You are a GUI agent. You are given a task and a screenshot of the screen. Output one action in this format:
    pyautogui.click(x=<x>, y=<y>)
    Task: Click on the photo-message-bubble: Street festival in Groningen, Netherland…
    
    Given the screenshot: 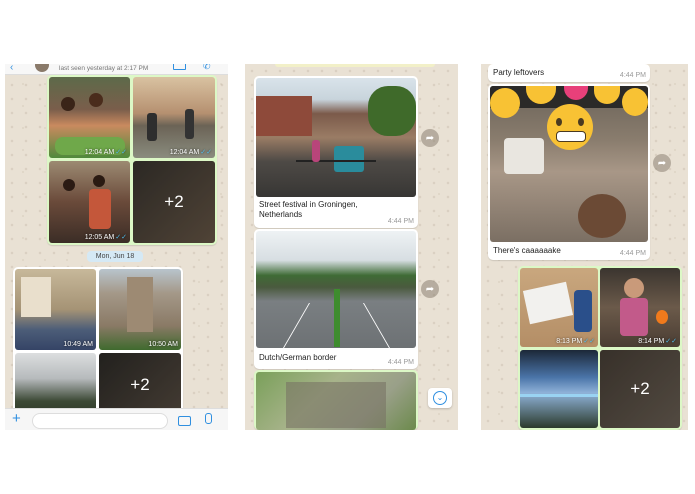 What is the action you would take?
    pyautogui.click(x=336, y=152)
    